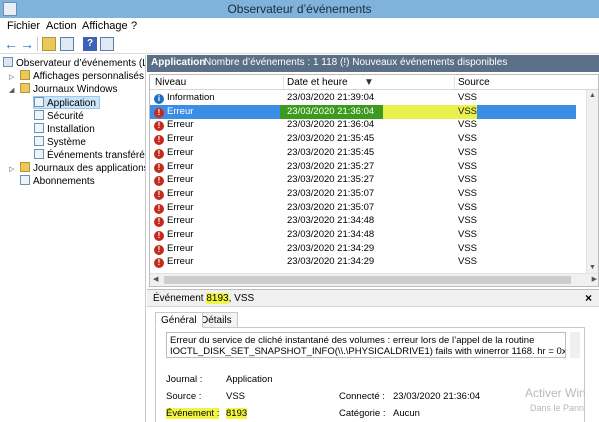 The height and width of the screenshot is (422, 599). Describe the element at coordinates (23, 26) in the screenshot. I see `menu-fichier: Fichier` at that location.